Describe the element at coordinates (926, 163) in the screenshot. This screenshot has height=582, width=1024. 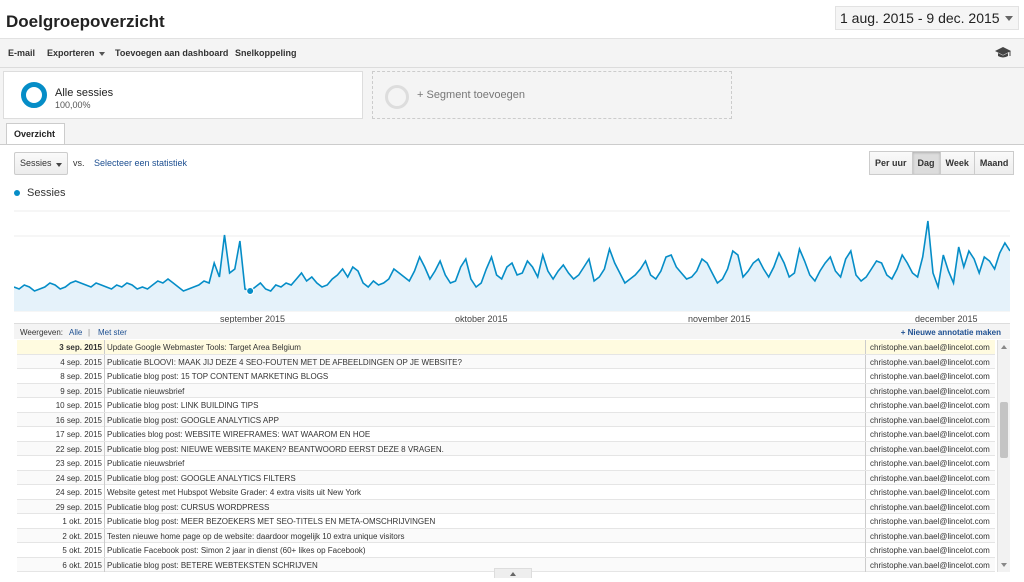
I see `granularity-day-button: Dag` at that location.